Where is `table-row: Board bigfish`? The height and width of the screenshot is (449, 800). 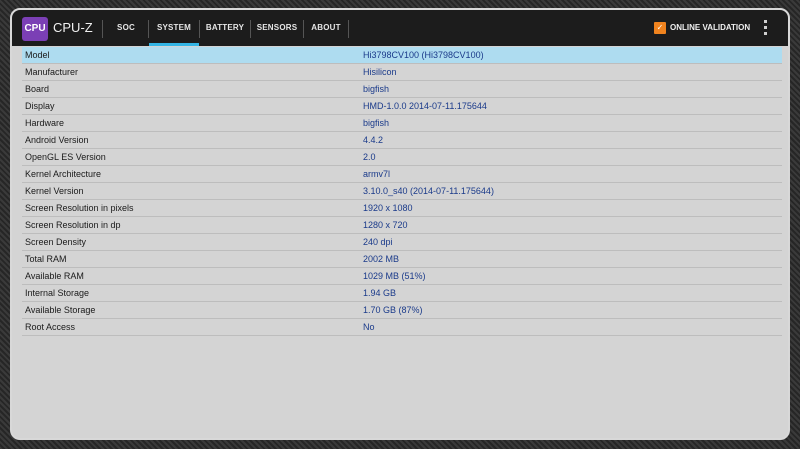 table-row: Board bigfish is located at coordinates (402, 89).